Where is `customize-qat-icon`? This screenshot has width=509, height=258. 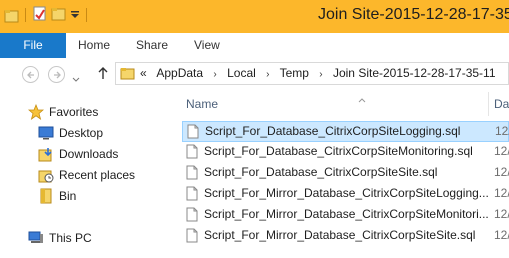 customize-qat-icon is located at coordinates (75, 15).